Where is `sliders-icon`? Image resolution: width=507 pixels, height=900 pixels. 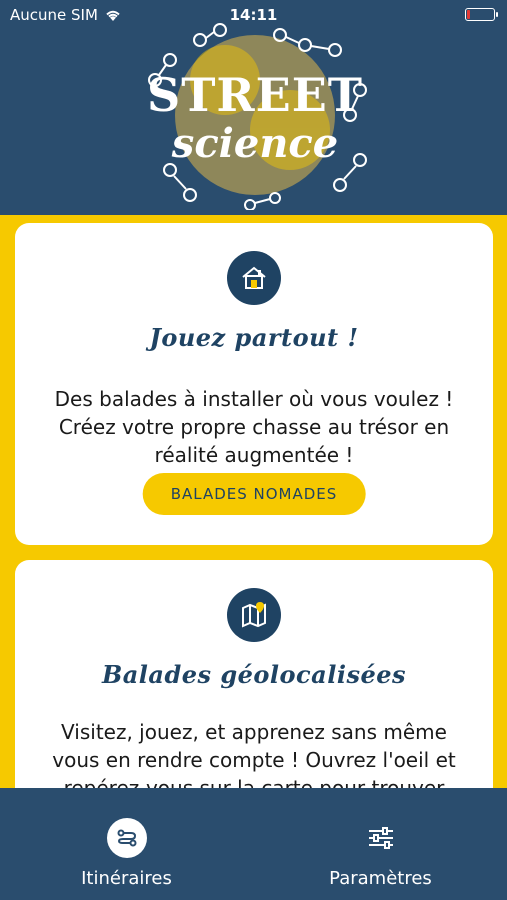 sliders-icon is located at coordinates (381, 838).